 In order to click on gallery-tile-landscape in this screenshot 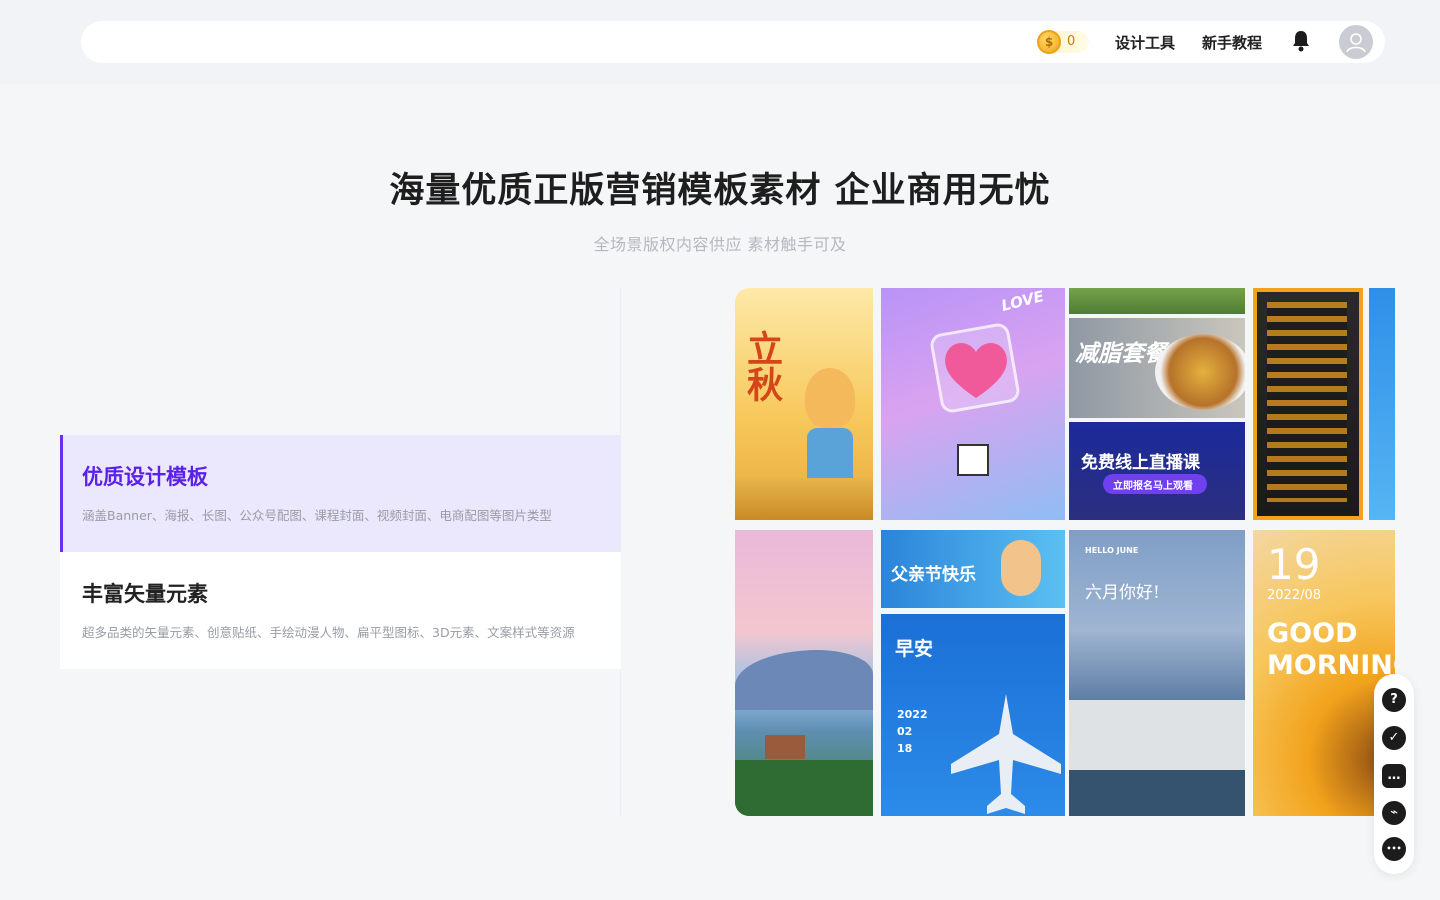, I will do `click(804, 673)`.